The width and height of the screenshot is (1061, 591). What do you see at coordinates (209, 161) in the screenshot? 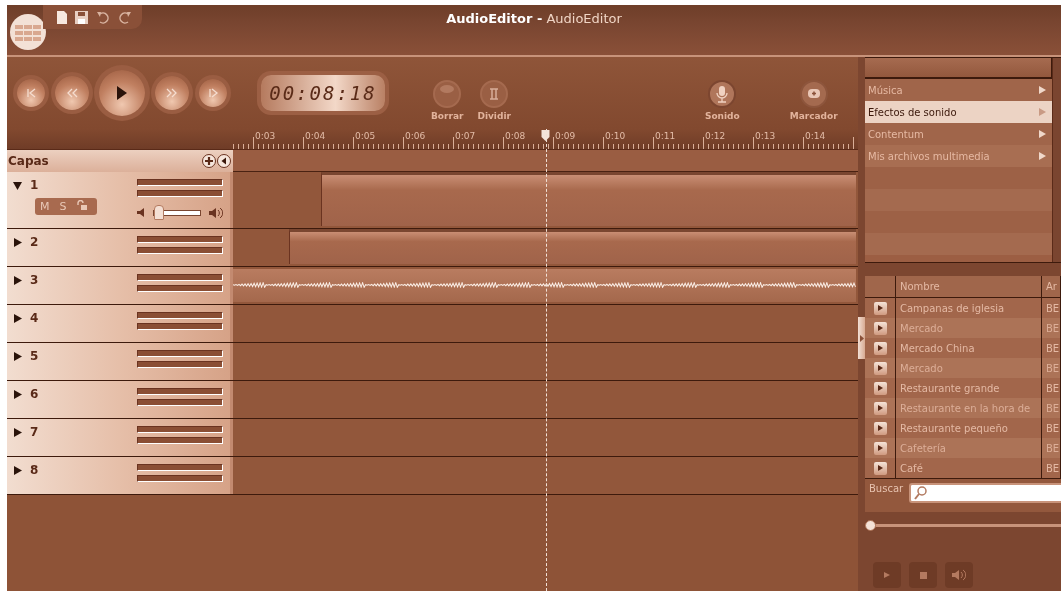
I see `add-icon` at bounding box center [209, 161].